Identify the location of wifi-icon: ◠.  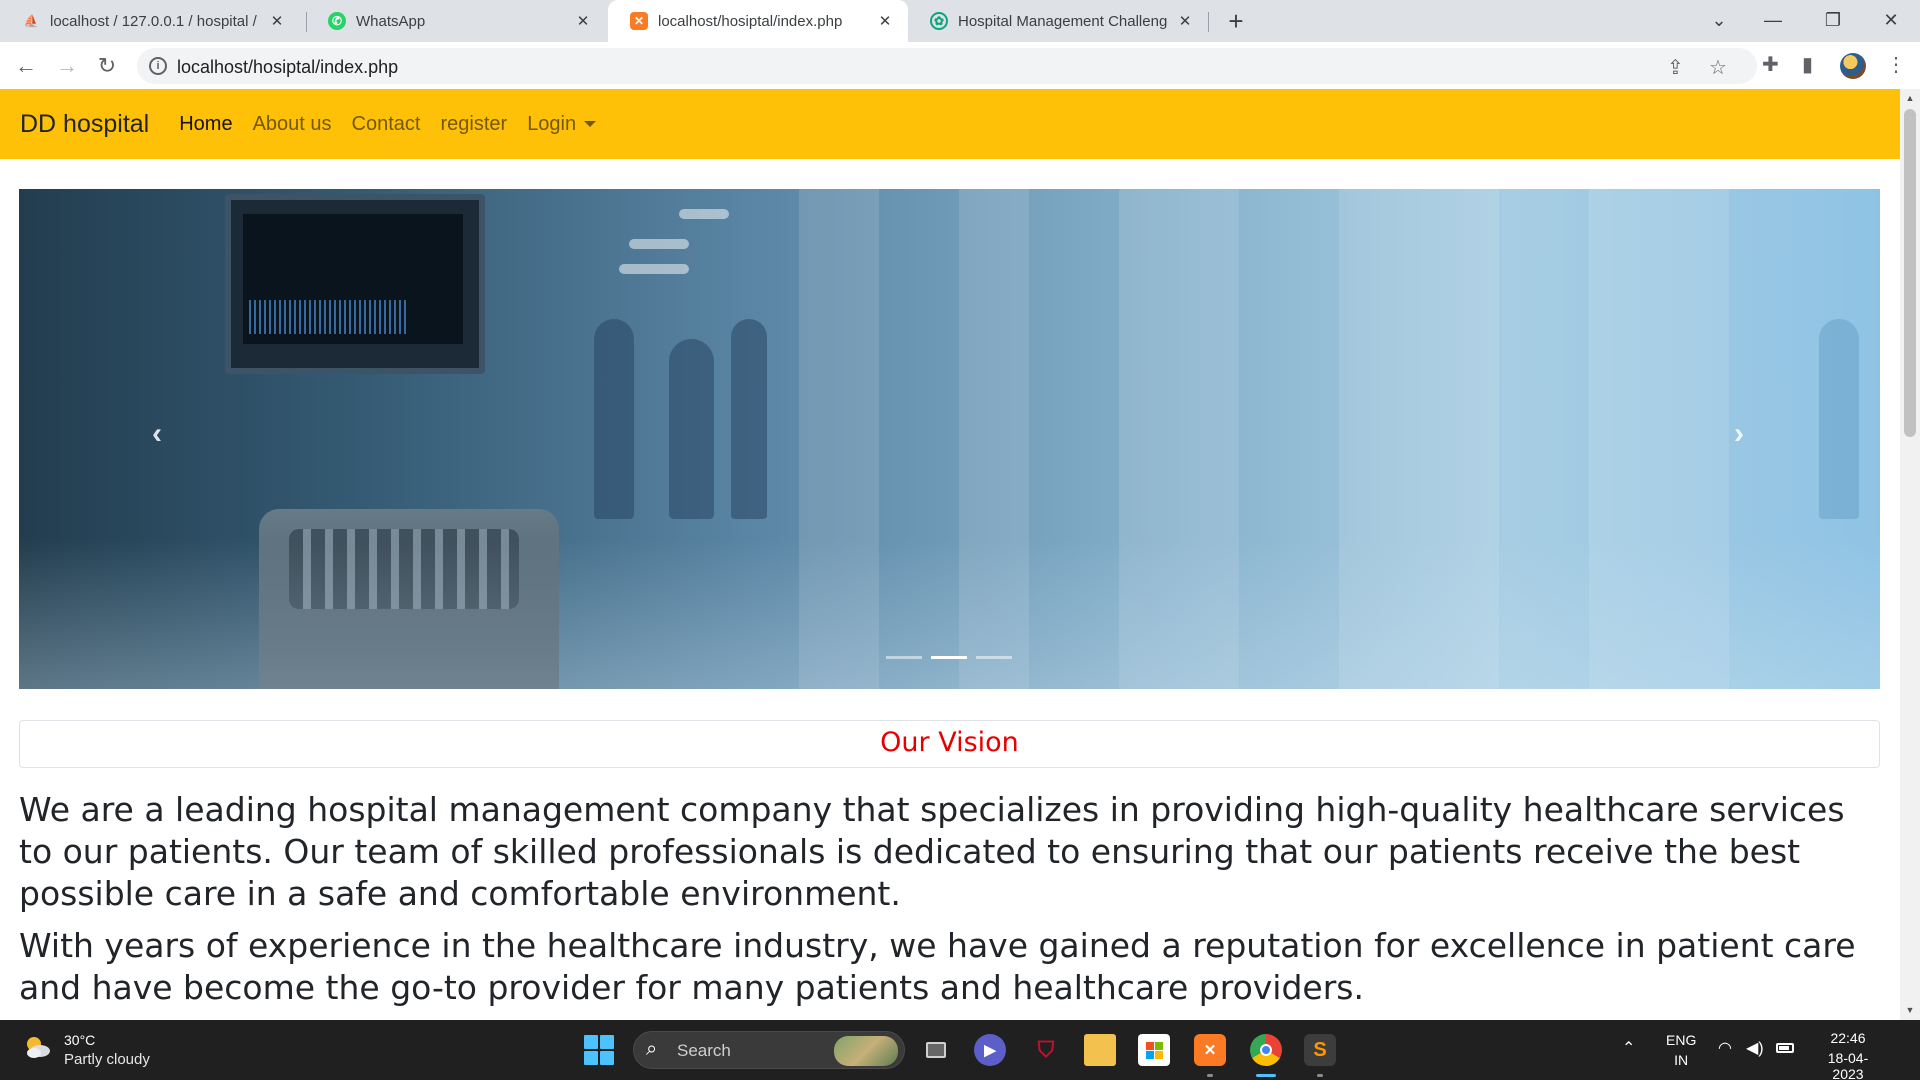
(1725, 1048).